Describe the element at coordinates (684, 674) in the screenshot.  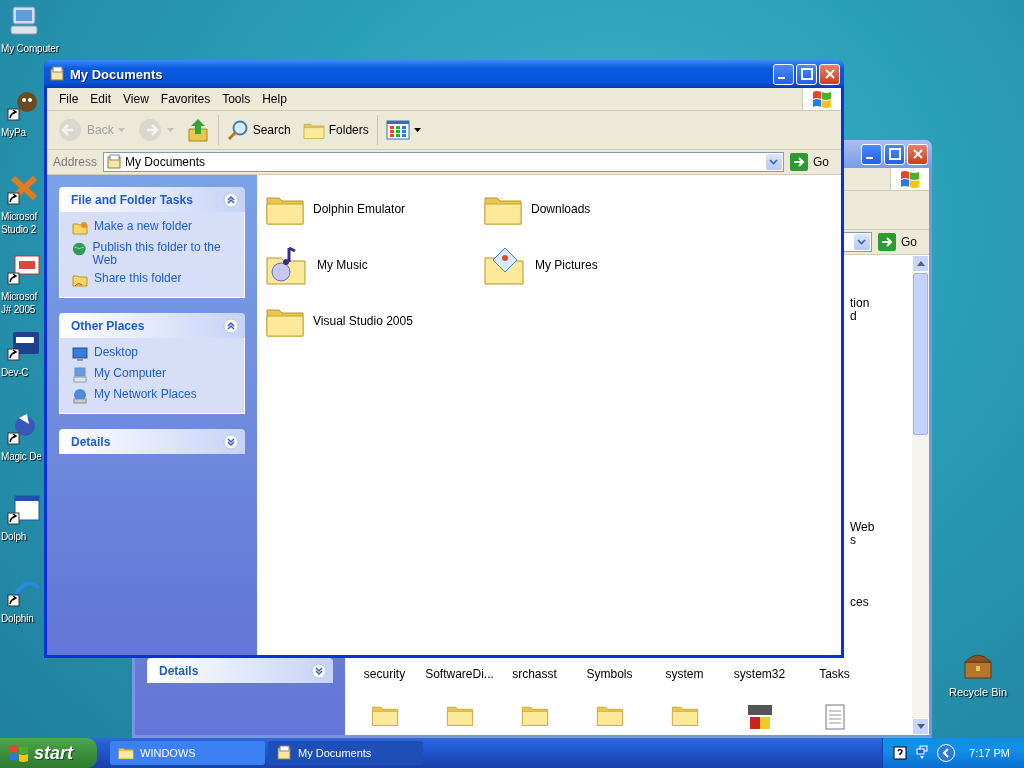
I see `file-label: system` at that location.